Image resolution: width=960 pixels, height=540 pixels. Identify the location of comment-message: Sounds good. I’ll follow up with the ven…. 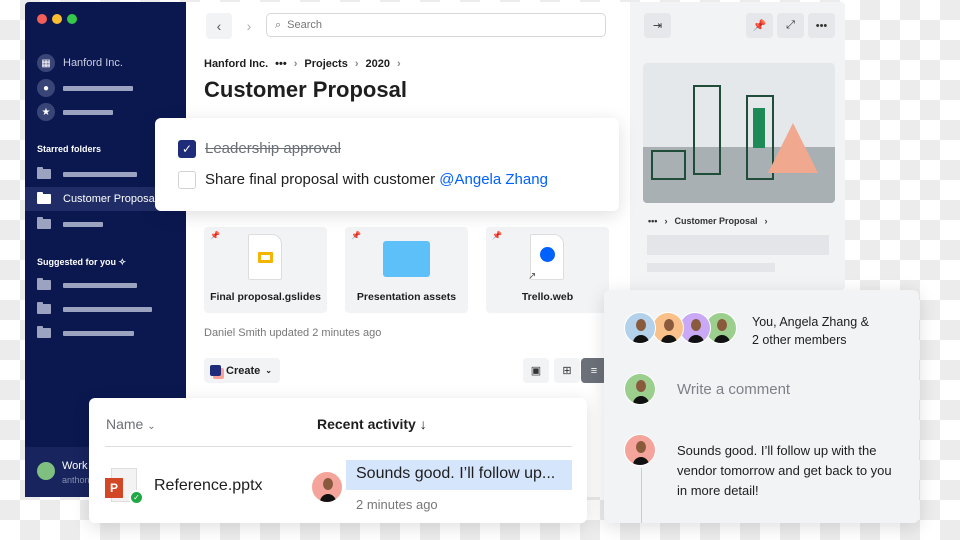
(784, 470).